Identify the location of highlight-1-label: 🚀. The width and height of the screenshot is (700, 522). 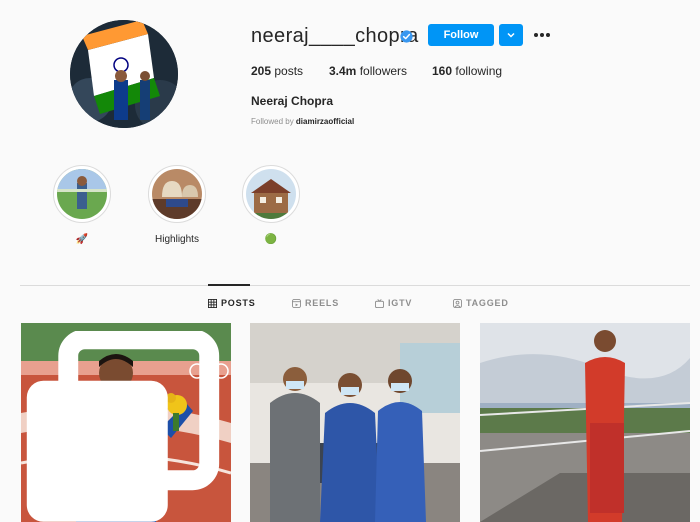
(82, 239).